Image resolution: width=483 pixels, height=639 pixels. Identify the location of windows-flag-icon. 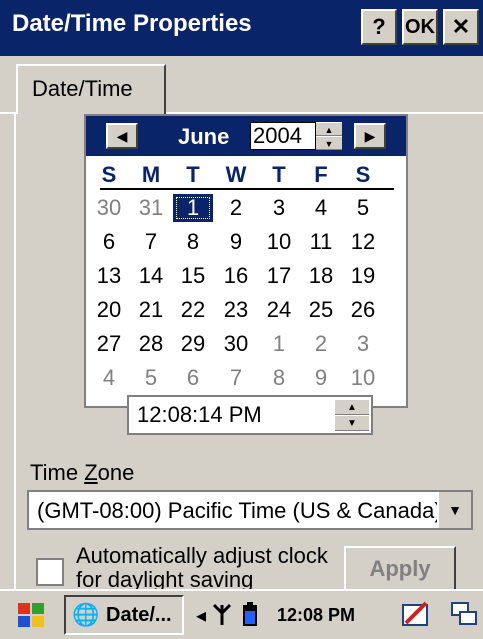
(34, 617).